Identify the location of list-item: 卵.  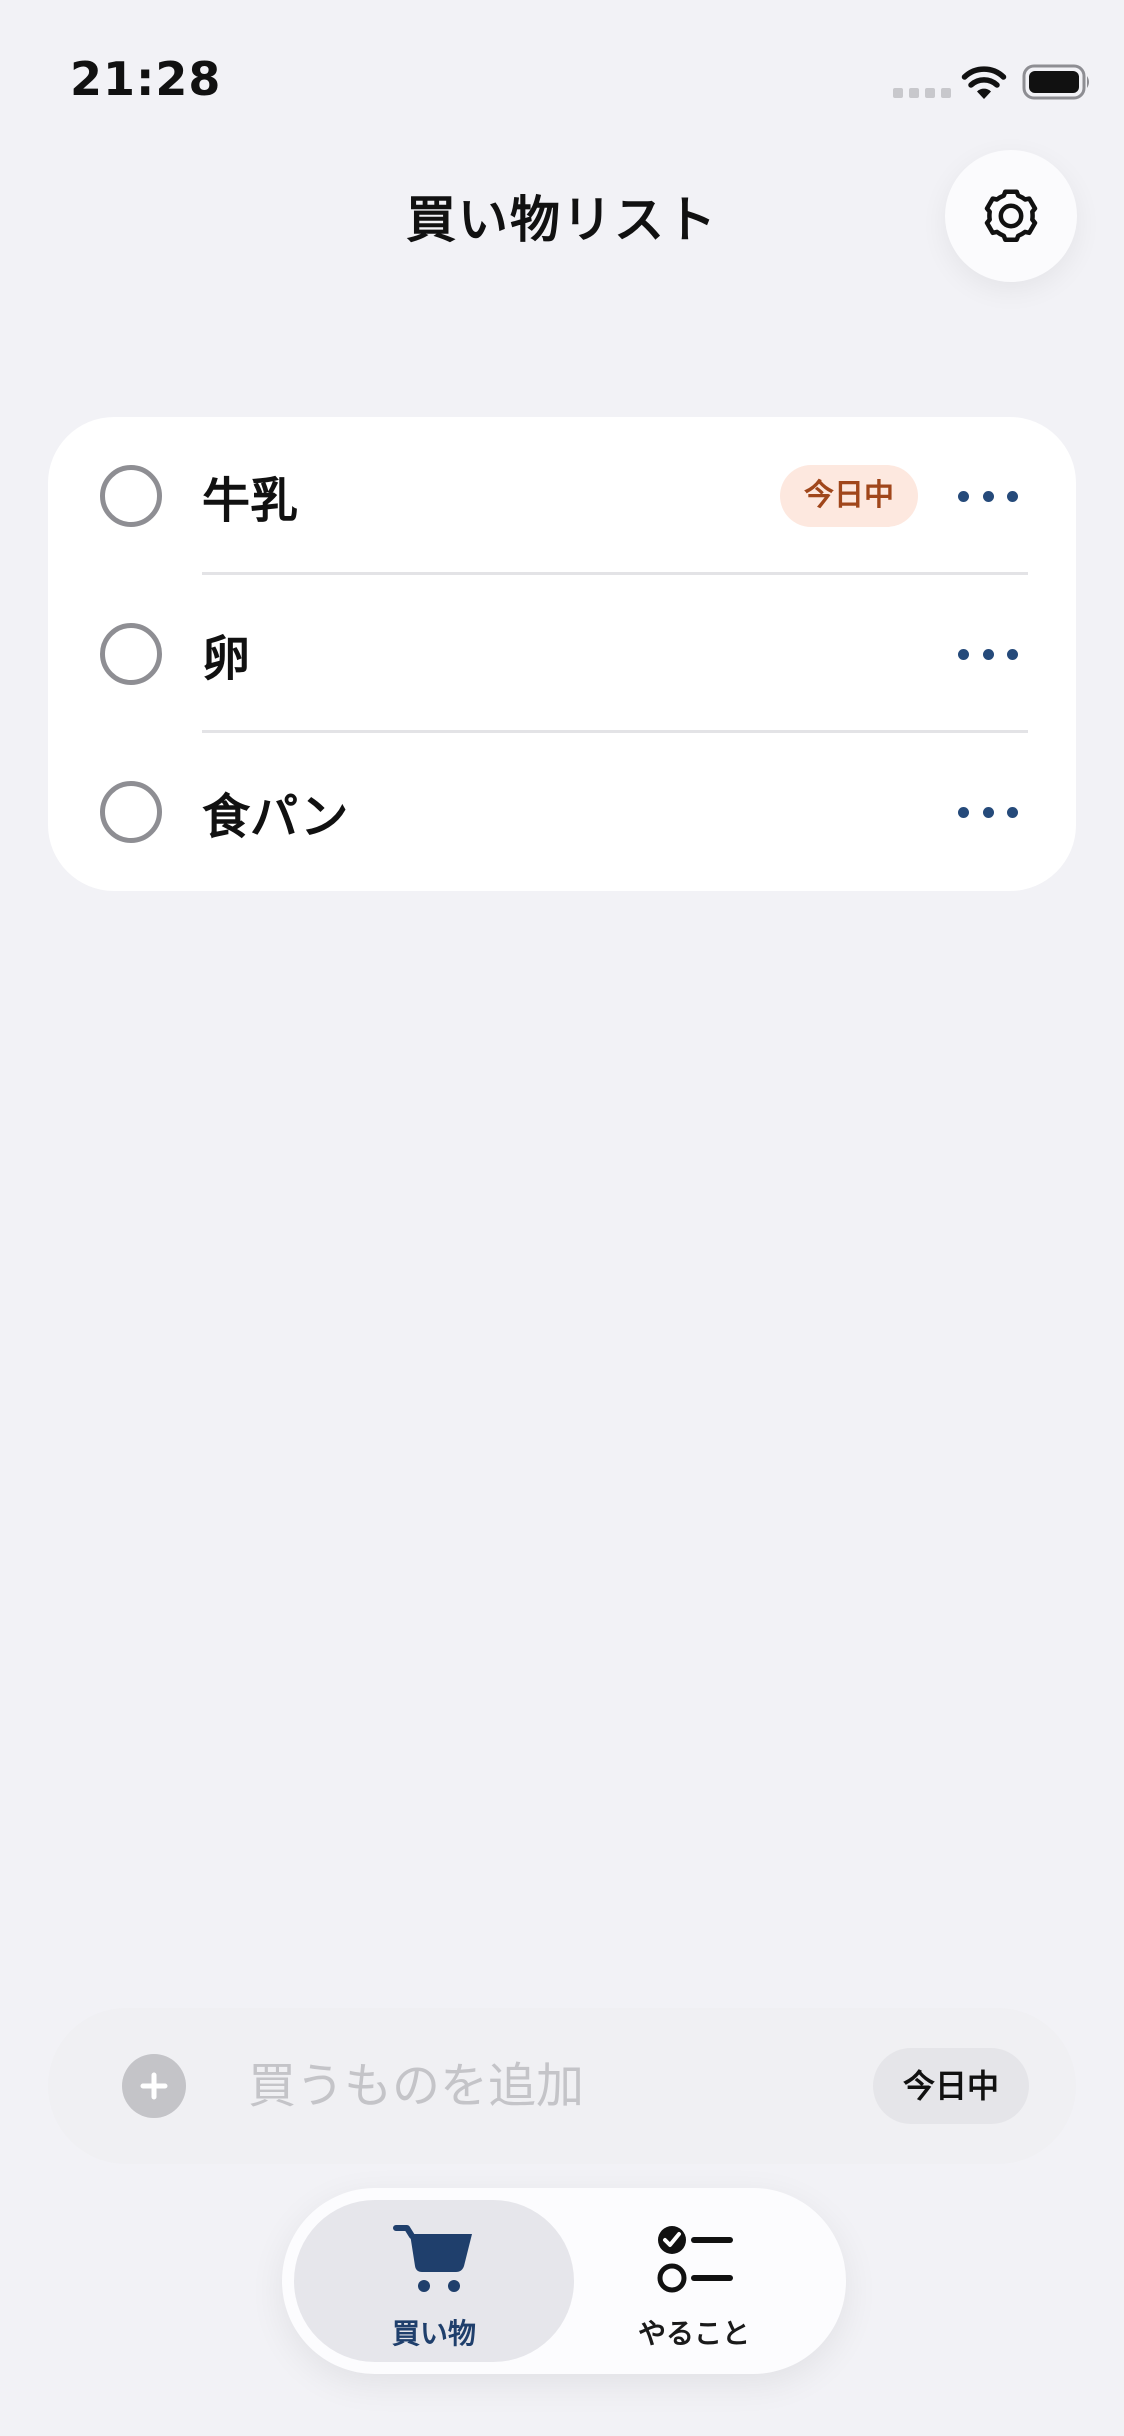
(562, 654).